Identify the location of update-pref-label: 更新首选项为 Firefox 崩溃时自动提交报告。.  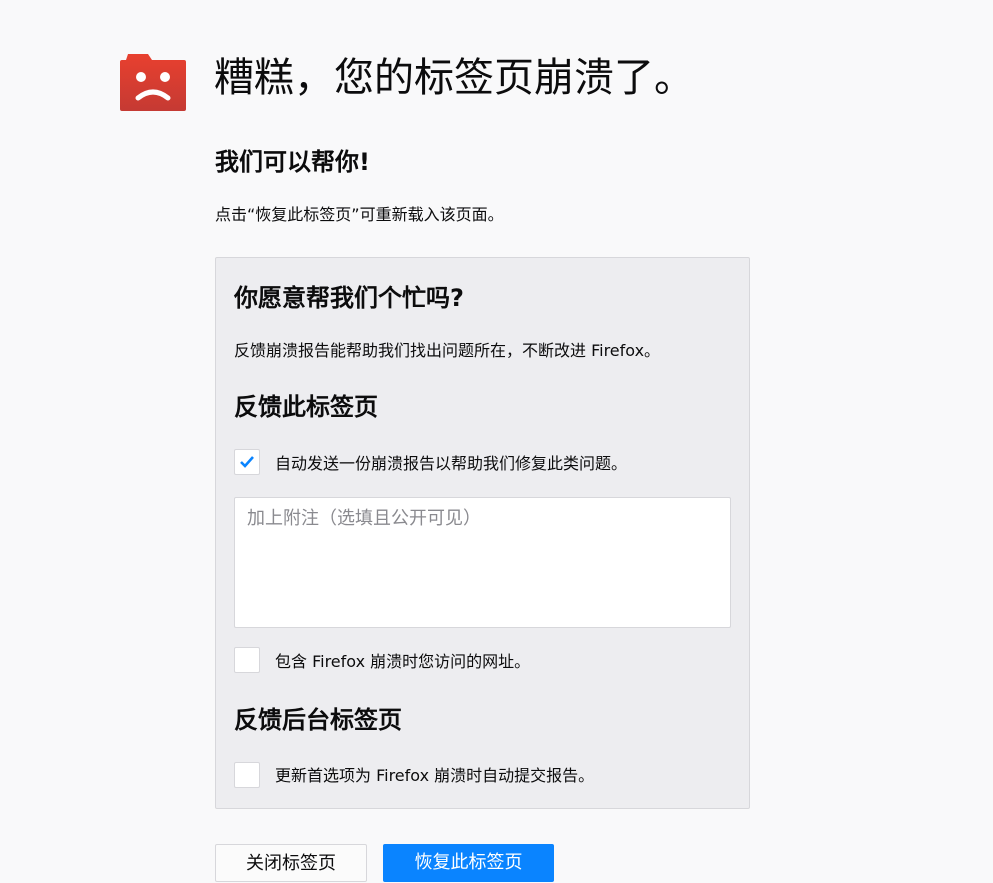
(435, 775).